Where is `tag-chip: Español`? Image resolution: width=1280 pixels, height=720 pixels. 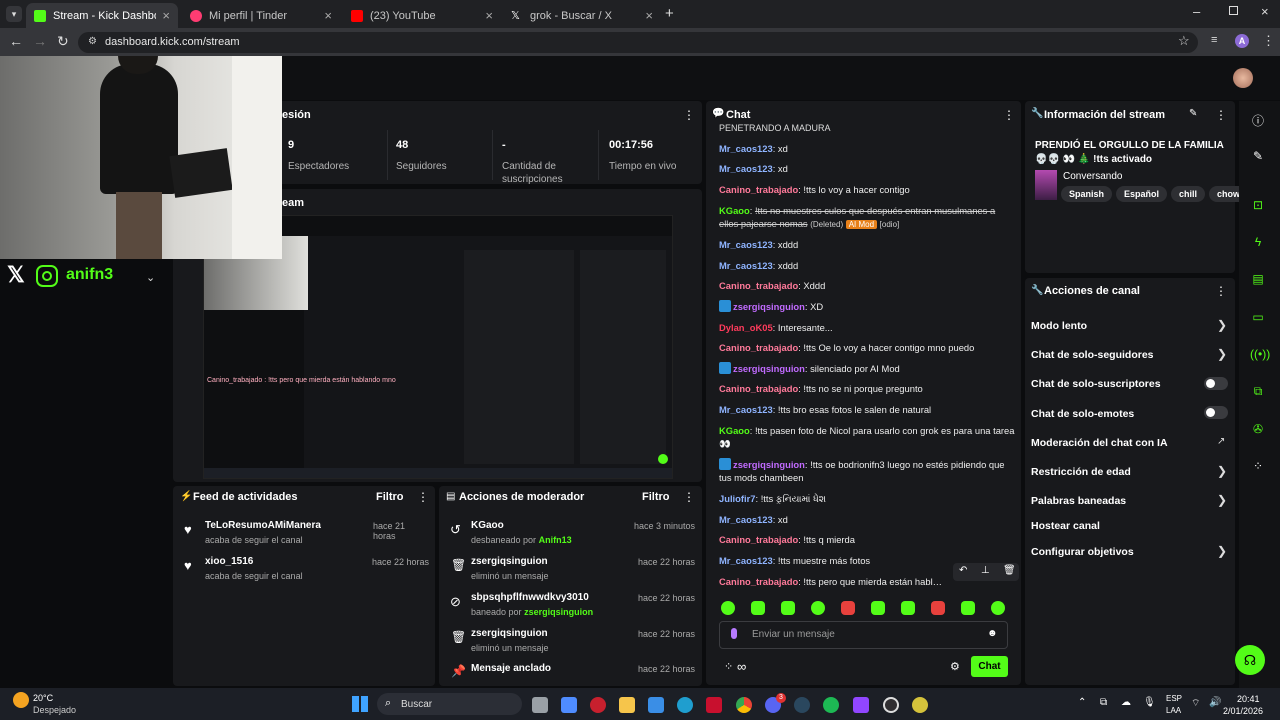 tag-chip: Español is located at coordinates (1142, 194).